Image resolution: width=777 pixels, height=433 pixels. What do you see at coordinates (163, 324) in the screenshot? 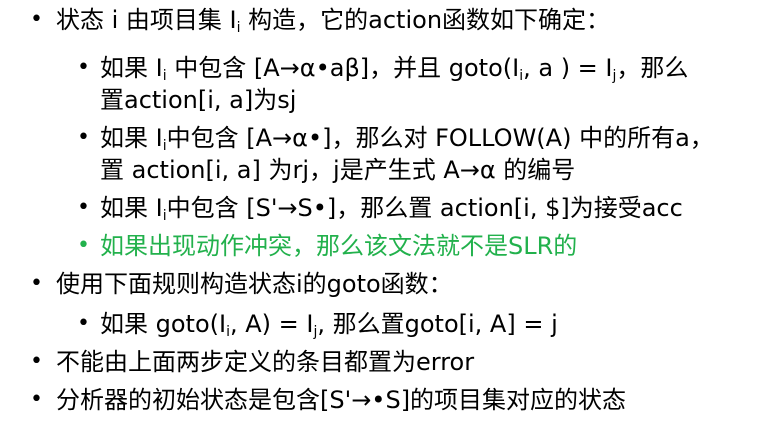
I see `goto-rule-text-a: 如果 goto(I` at bounding box center [163, 324].